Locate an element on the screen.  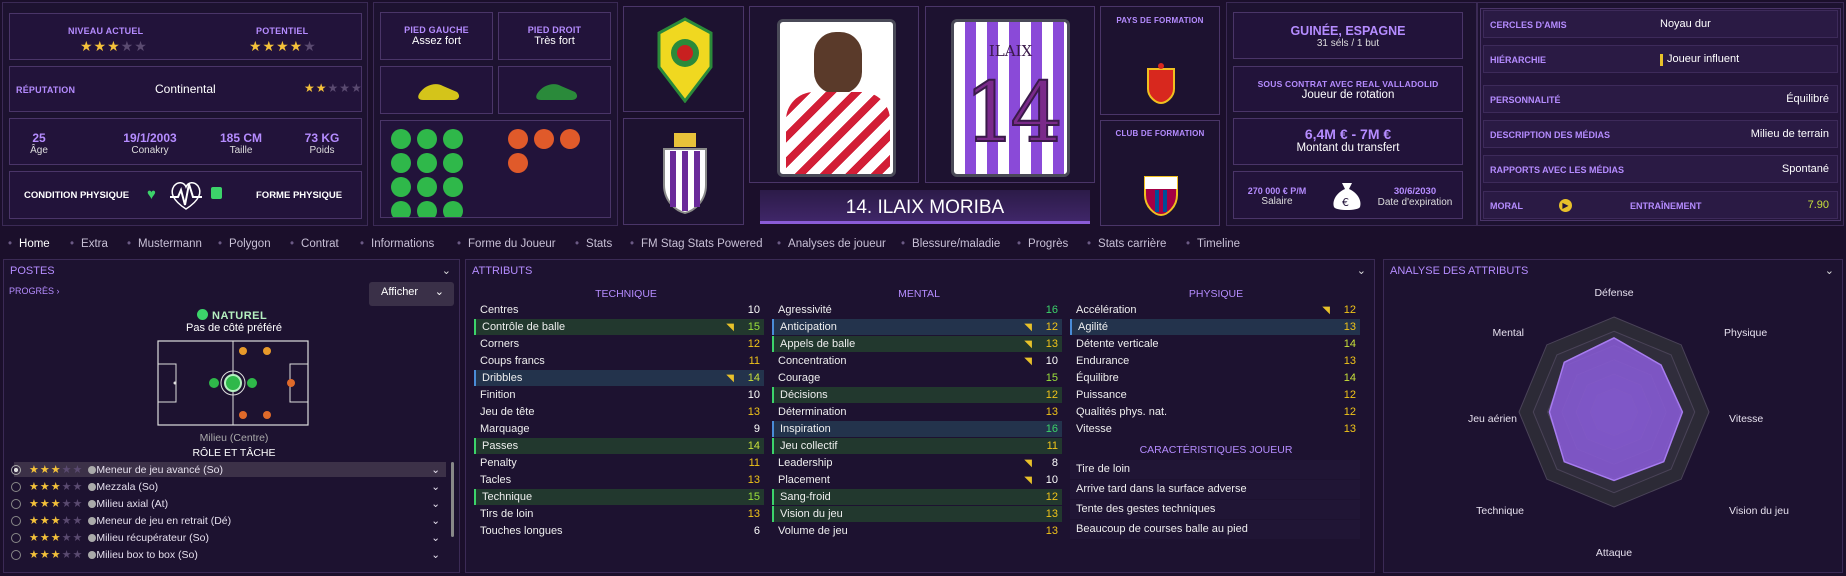
tab-contrat: Contrat is located at coordinates (314, 244).